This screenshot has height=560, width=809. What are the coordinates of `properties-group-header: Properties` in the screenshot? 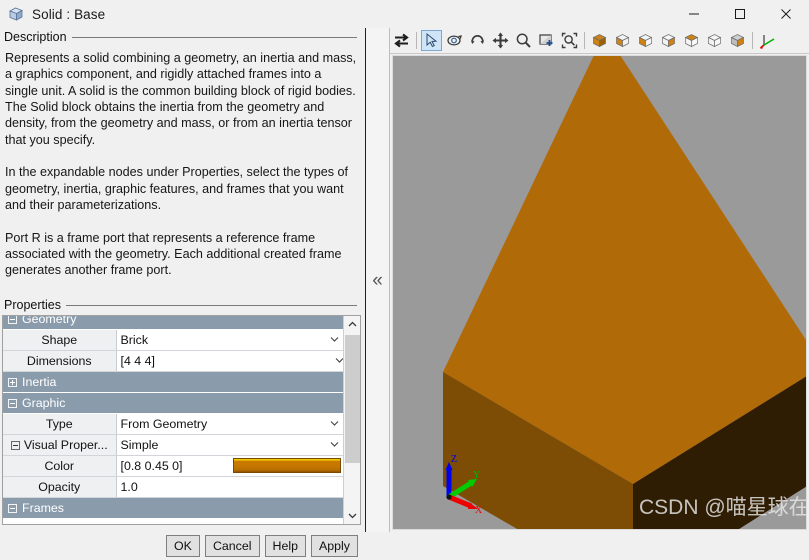 It's located at (182, 305).